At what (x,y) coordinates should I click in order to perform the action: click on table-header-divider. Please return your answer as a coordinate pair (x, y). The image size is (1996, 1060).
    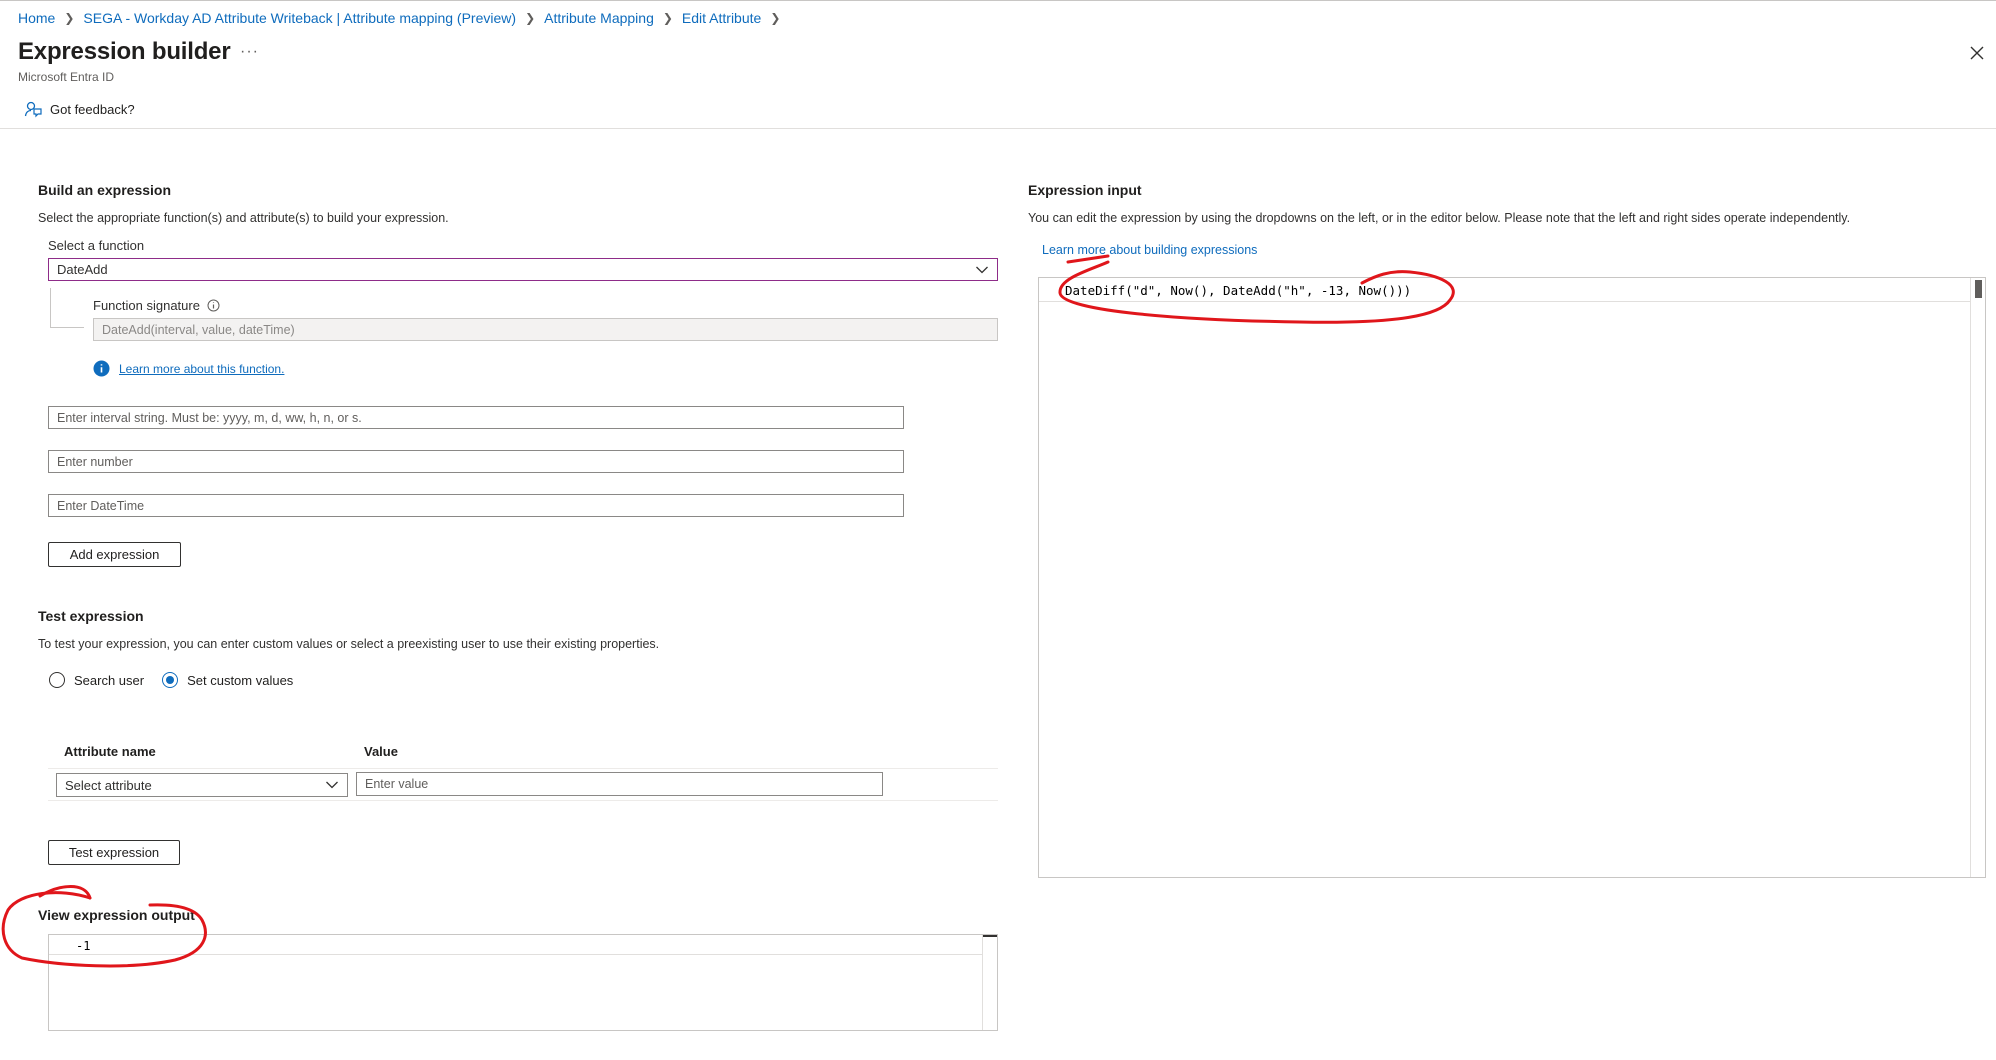
    Looking at the image, I should click on (523, 768).